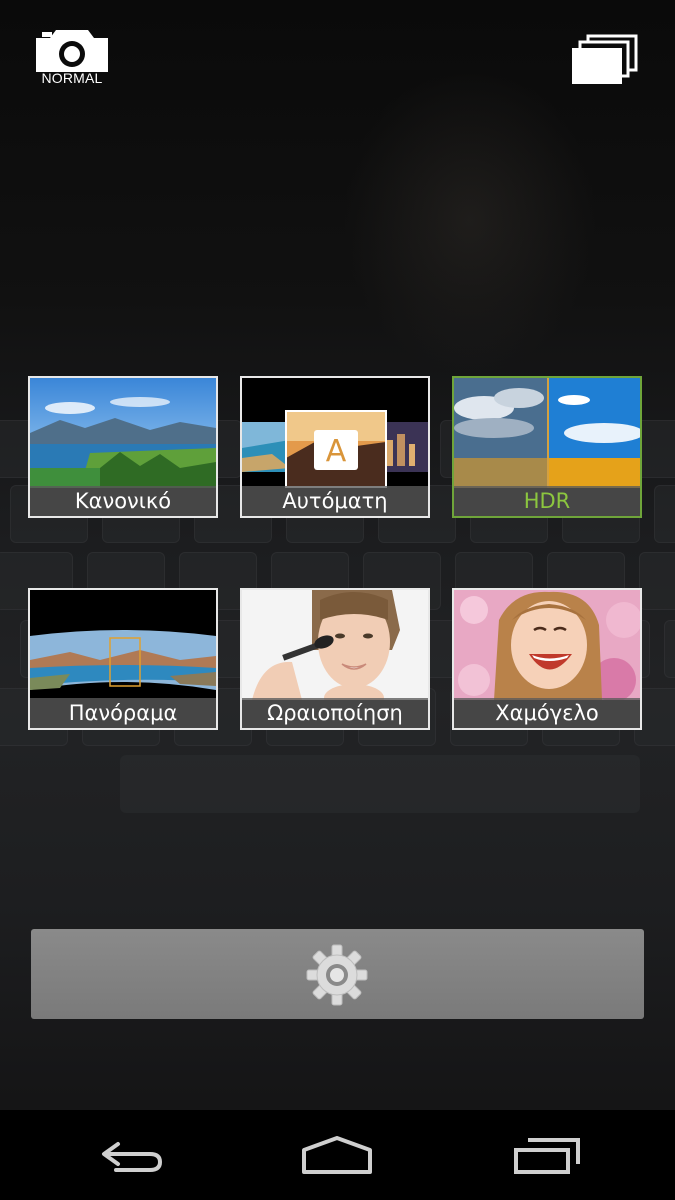 The image size is (675, 1200). I want to click on back-button, so click(133, 1155).